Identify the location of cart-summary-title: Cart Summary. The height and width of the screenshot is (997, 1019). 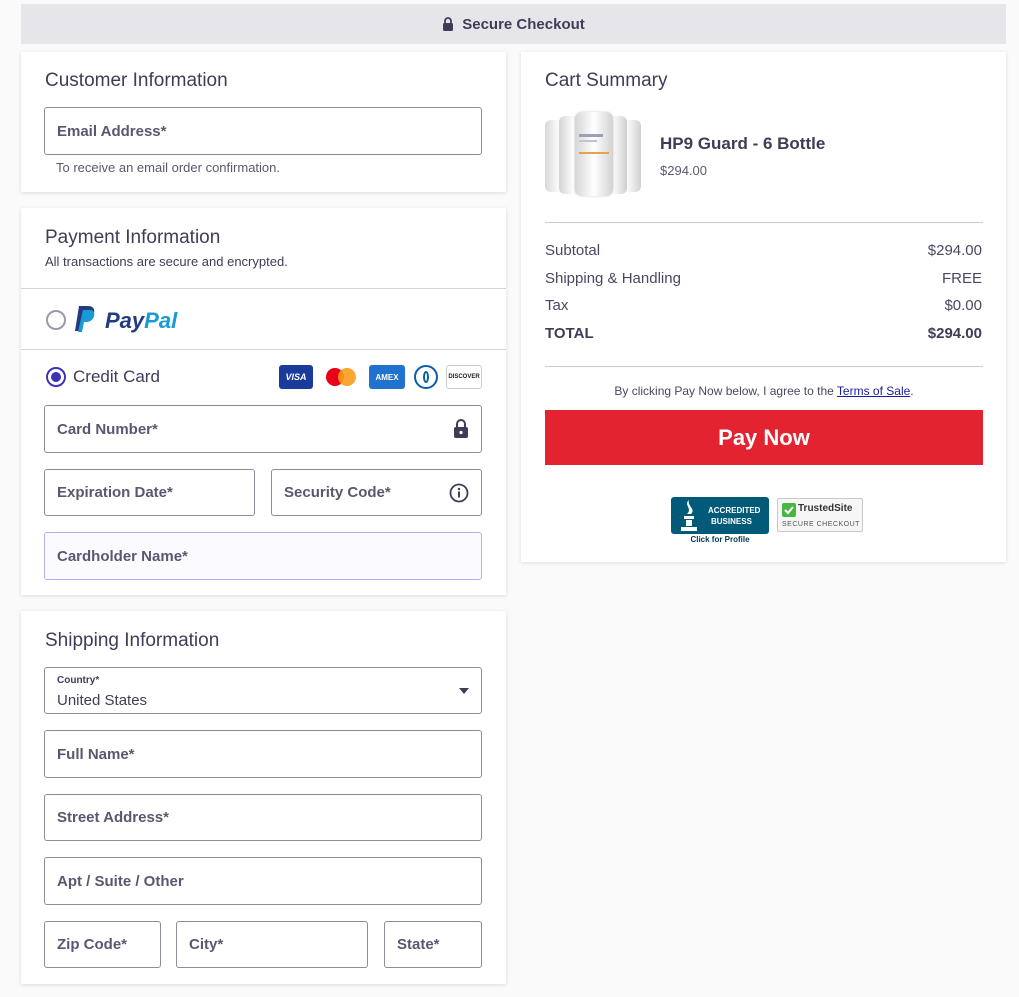
(606, 80).